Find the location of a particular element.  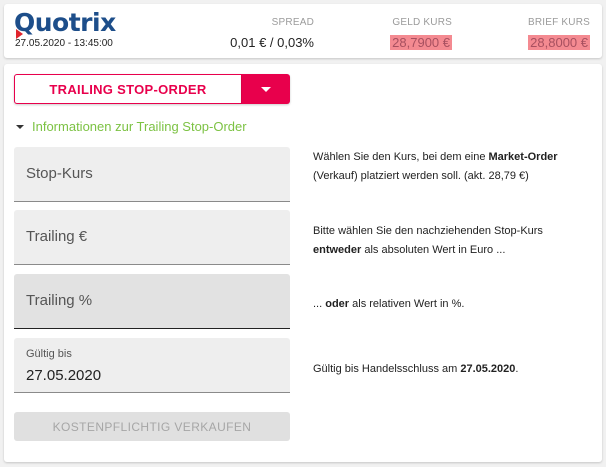

trailing-percent-label: Trailing % is located at coordinates (59, 300).